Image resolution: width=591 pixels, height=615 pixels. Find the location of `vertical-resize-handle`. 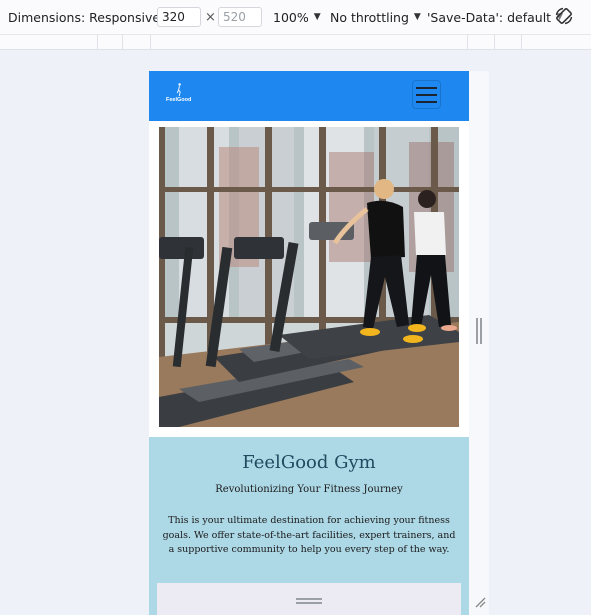

vertical-resize-handle is located at coordinates (479, 331).